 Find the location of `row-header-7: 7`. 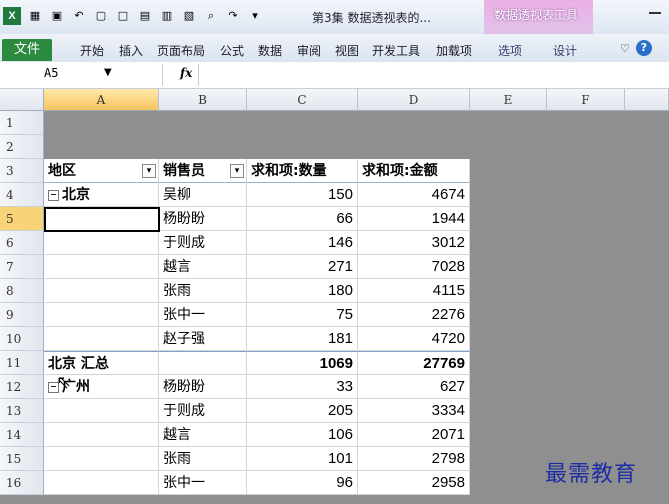

row-header-7: 7 is located at coordinates (22, 267).